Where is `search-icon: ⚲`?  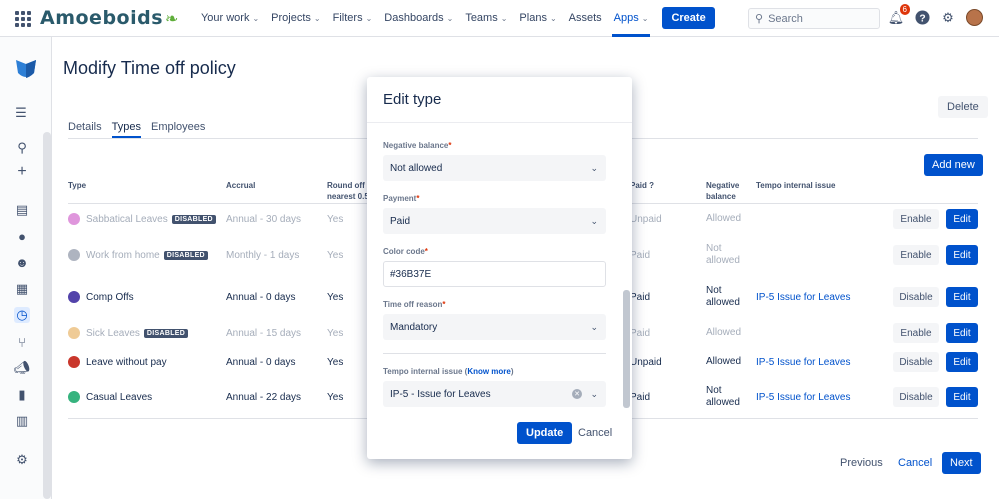 search-icon: ⚲ is located at coordinates (22, 148).